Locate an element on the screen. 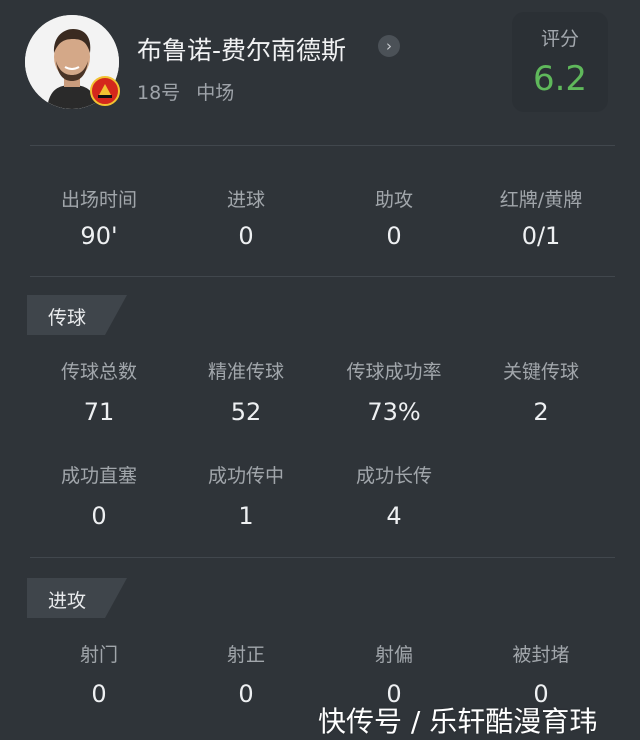 This screenshot has height=740, width=640. section-tag-attack: 进攻 is located at coordinates (77, 598).